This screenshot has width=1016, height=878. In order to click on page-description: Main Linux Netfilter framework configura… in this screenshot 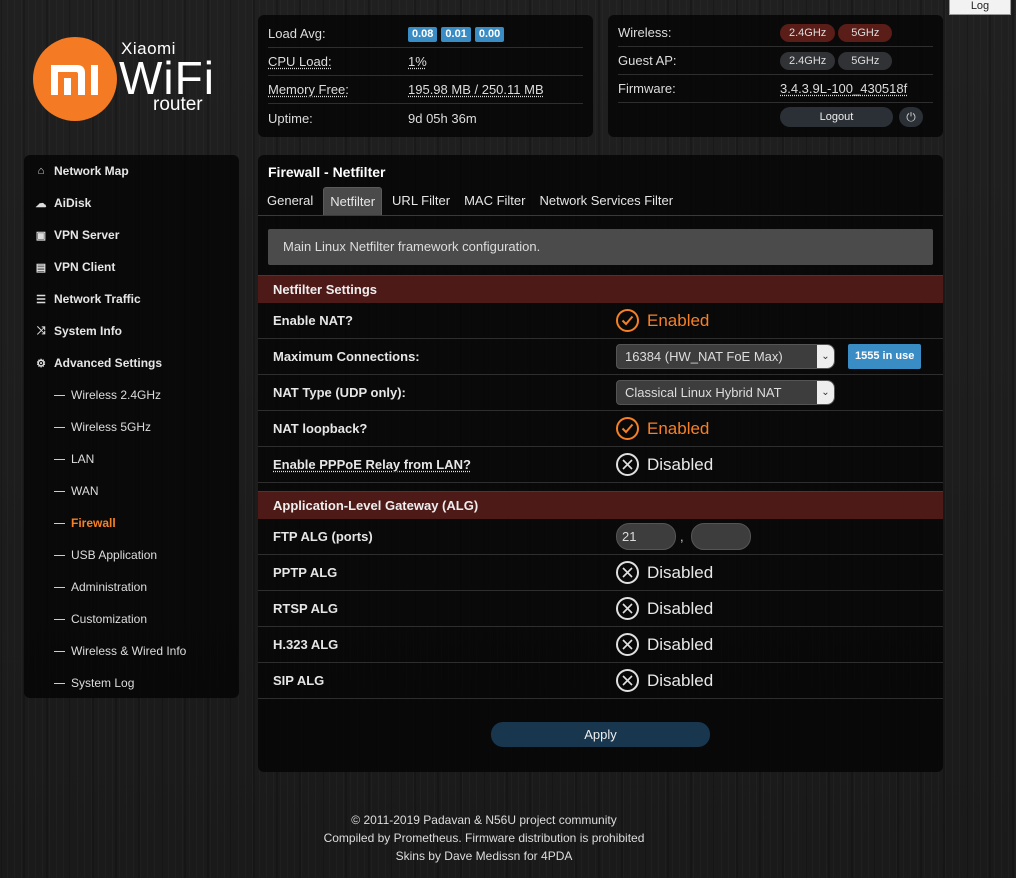, I will do `click(600, 247)`.